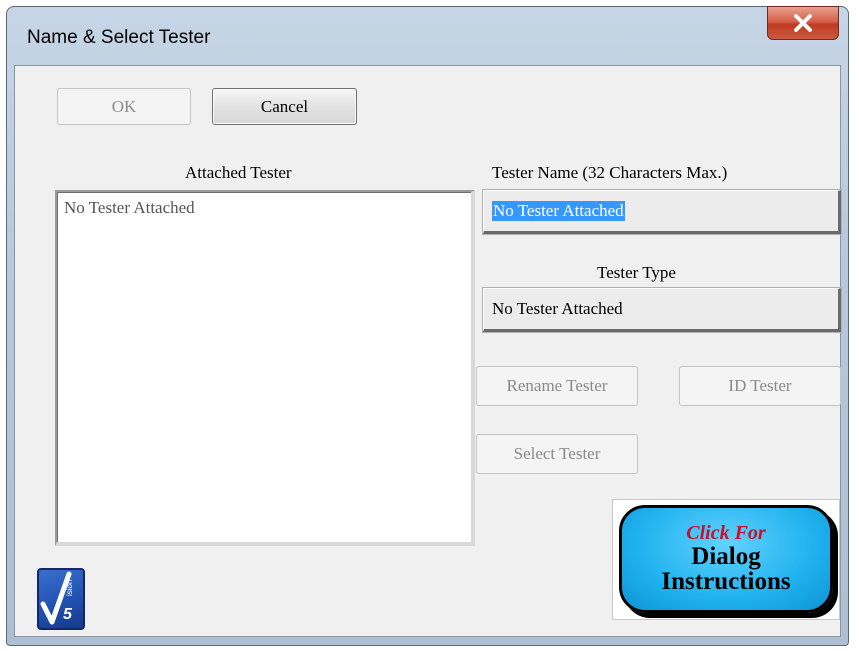 The image size is (859, 651). I want to click on dialog-instructions-container: Click For Dialog Instructions, so click(726, 559).